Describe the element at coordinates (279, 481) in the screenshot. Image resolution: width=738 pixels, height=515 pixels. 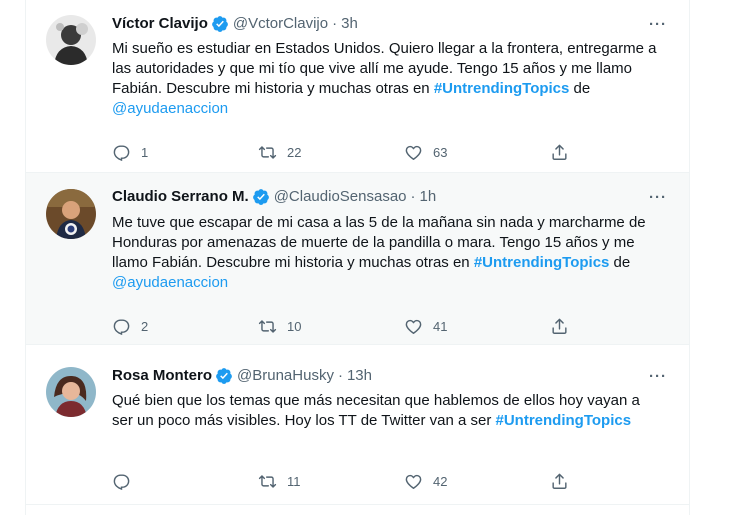
I see `retweet-button: 11` at that location.